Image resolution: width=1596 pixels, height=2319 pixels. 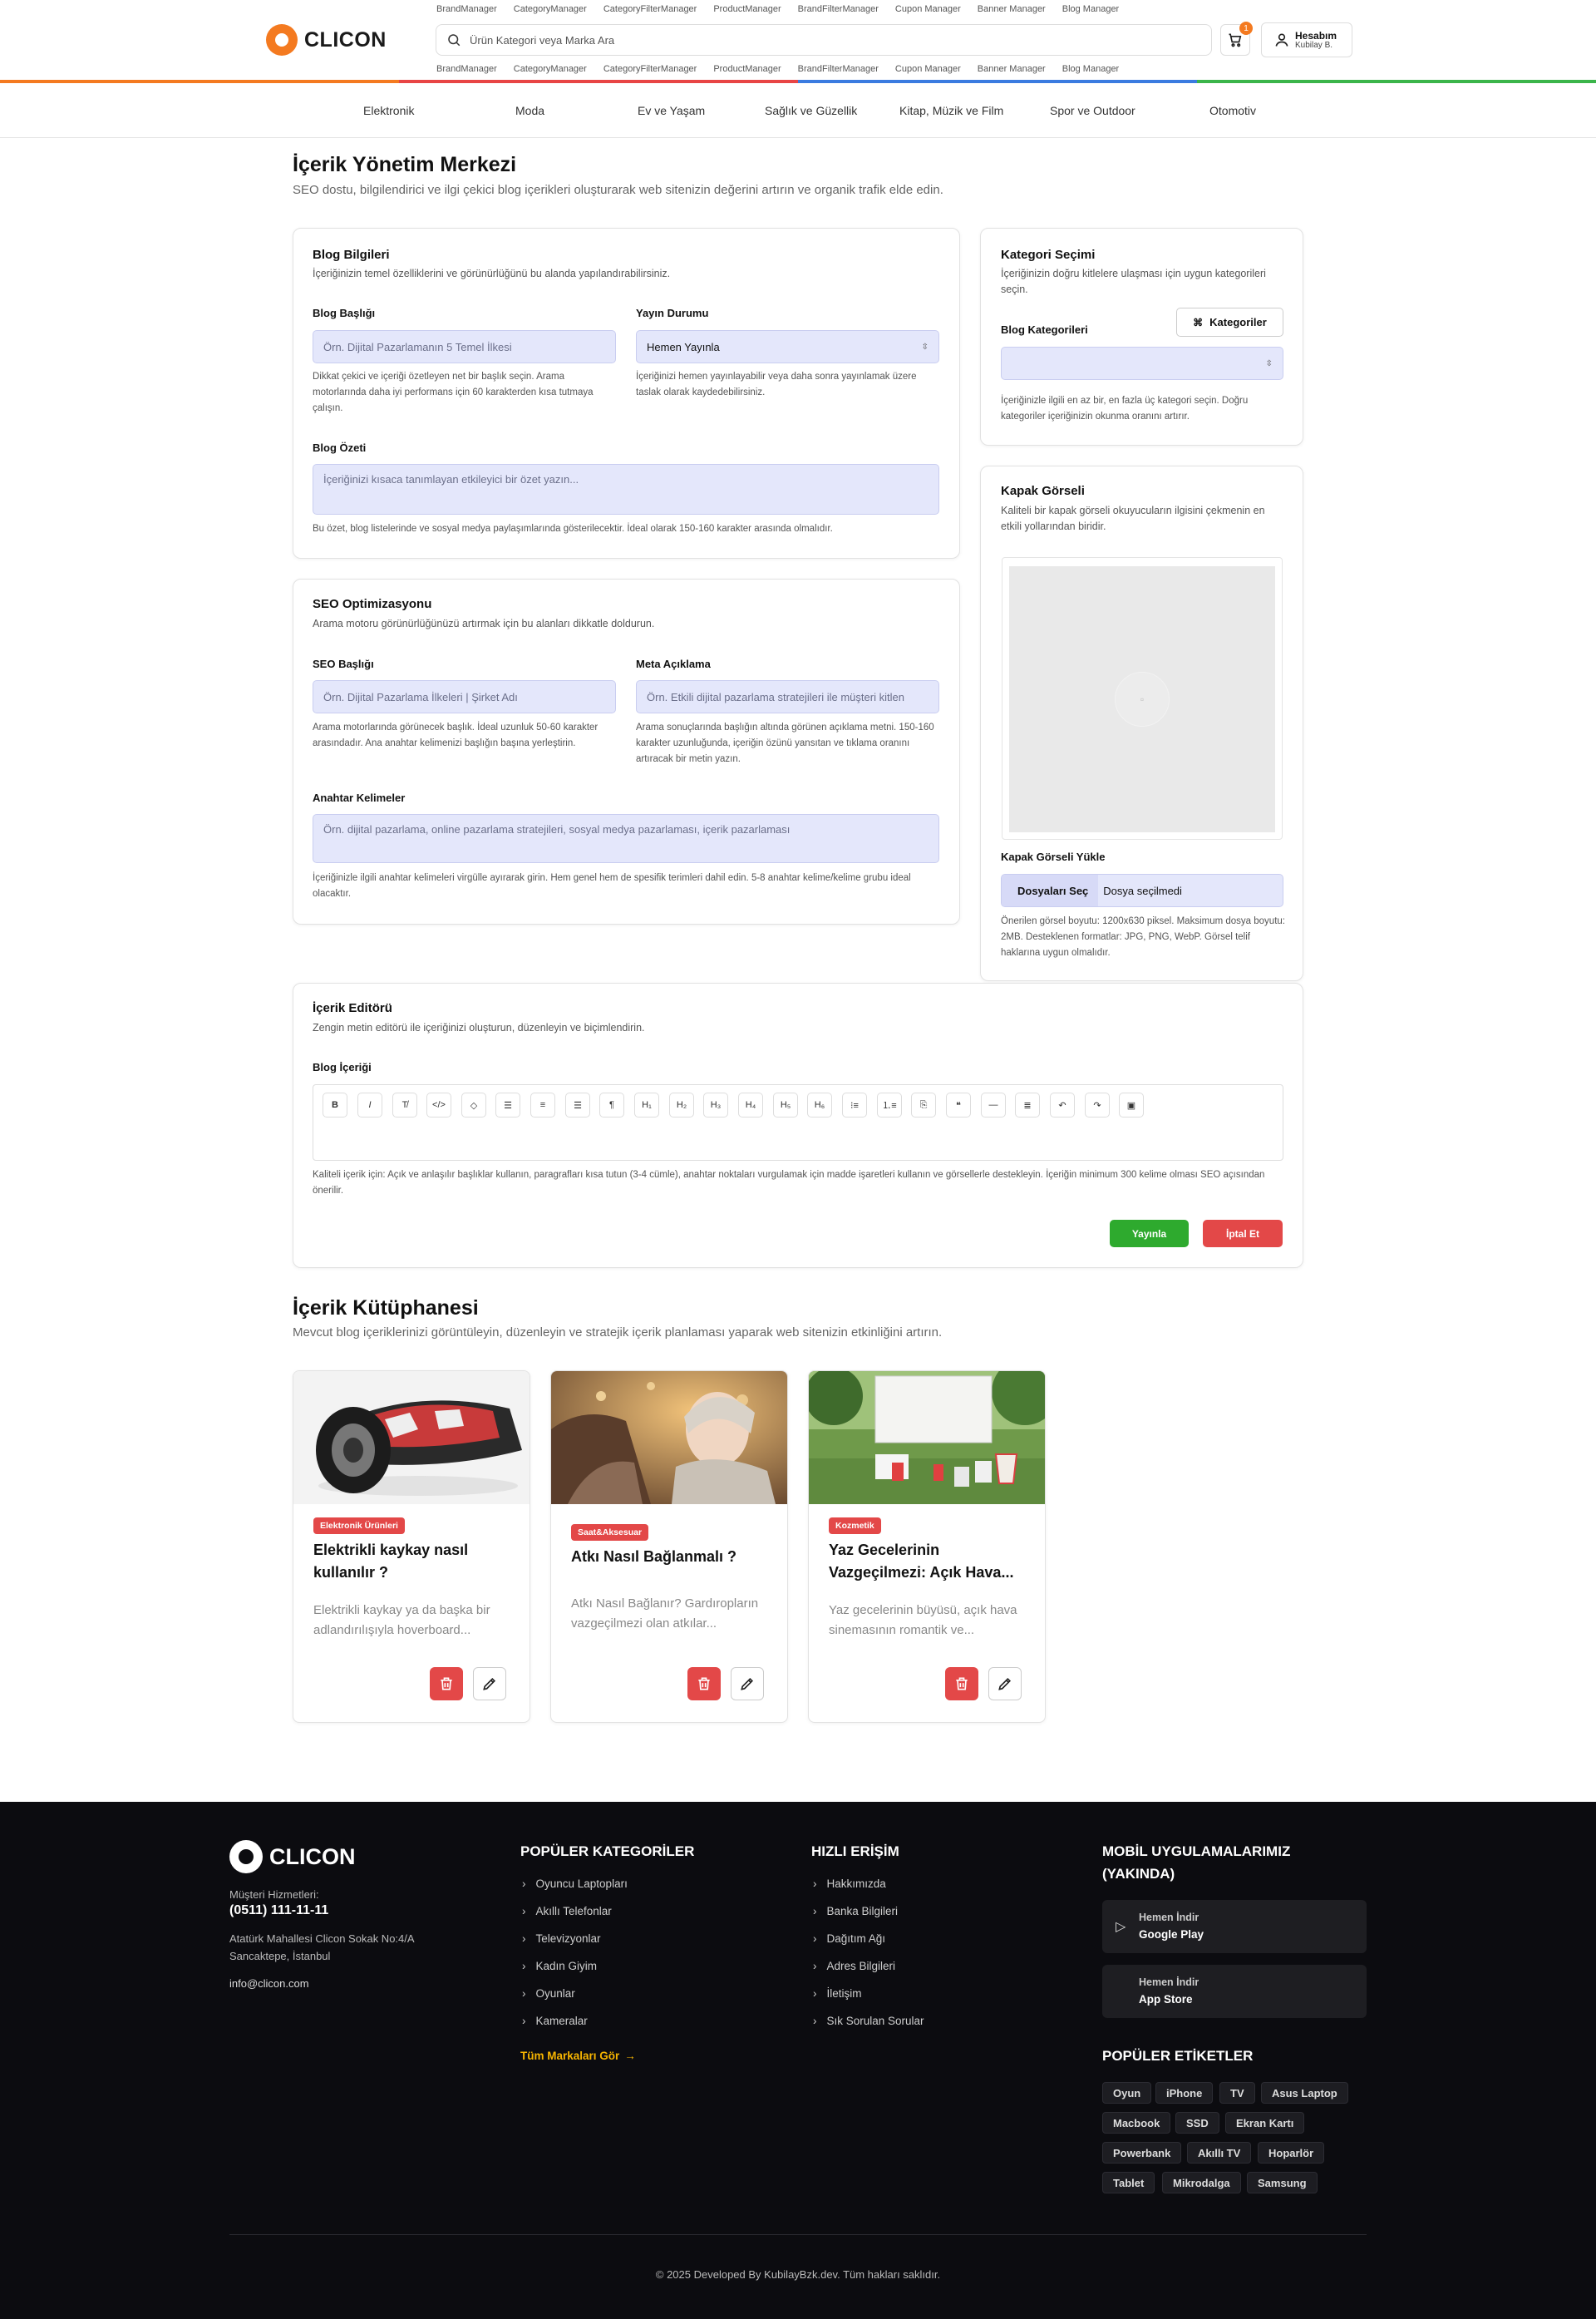 I want to click on footer-link: › Kameralar, so click(x=555, y=2021).